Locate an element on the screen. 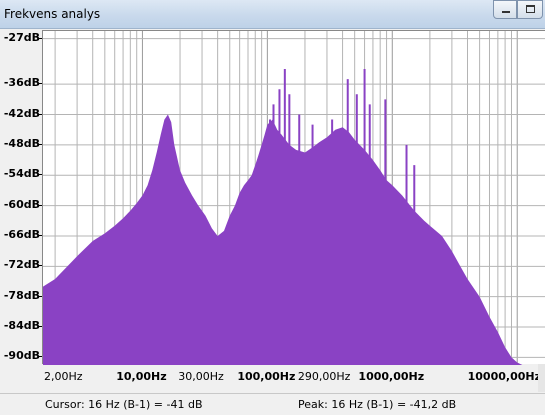  x-tick-label: 100,00Hz is located at coordinates (266, 376).